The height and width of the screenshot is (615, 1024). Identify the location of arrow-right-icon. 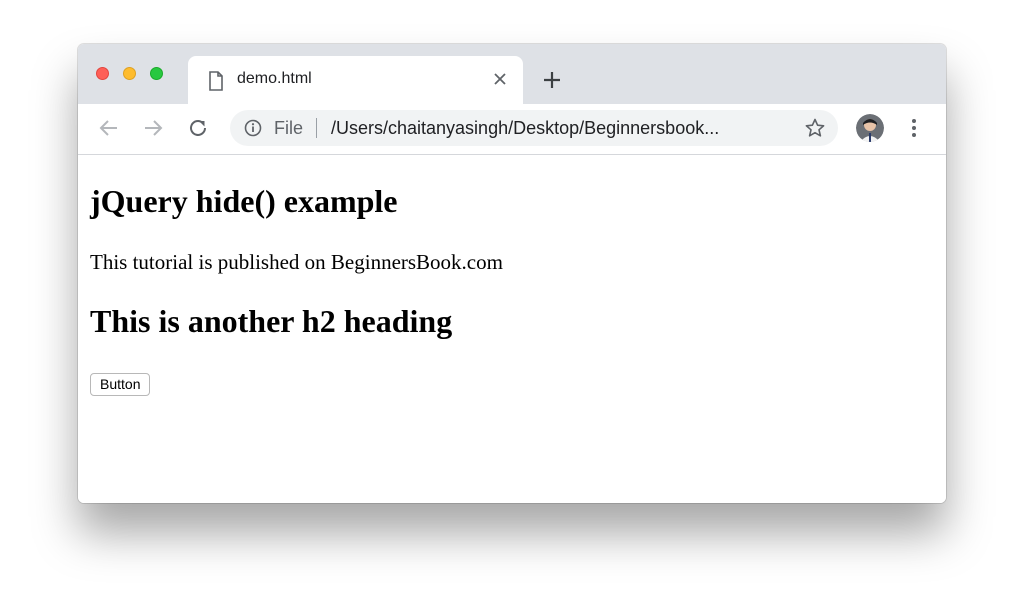
(153, 128).